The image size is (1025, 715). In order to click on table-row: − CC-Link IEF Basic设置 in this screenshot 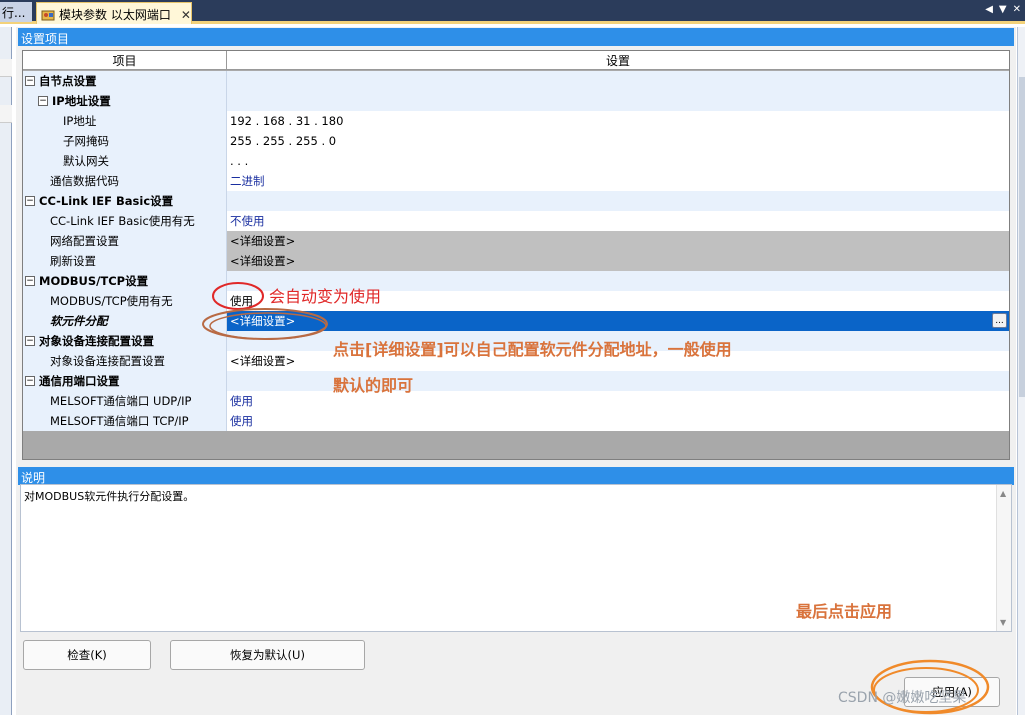, I will do `click(516, 201)`.